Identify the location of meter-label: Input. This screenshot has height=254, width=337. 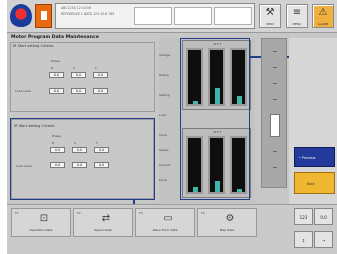
(163, 135).